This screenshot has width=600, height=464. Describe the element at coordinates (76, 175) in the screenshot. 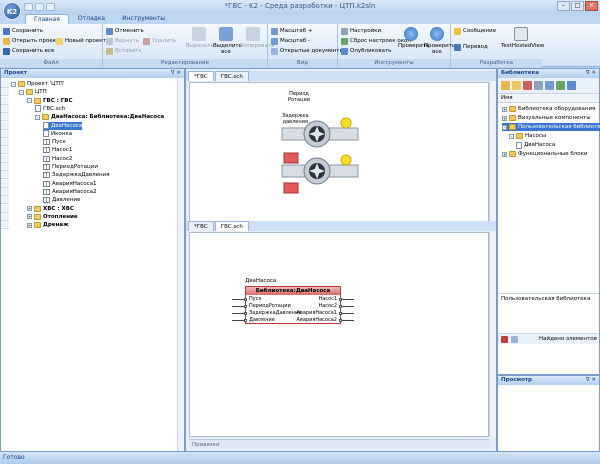

I see `tree-node: ЗадержкаДавления` at that location.